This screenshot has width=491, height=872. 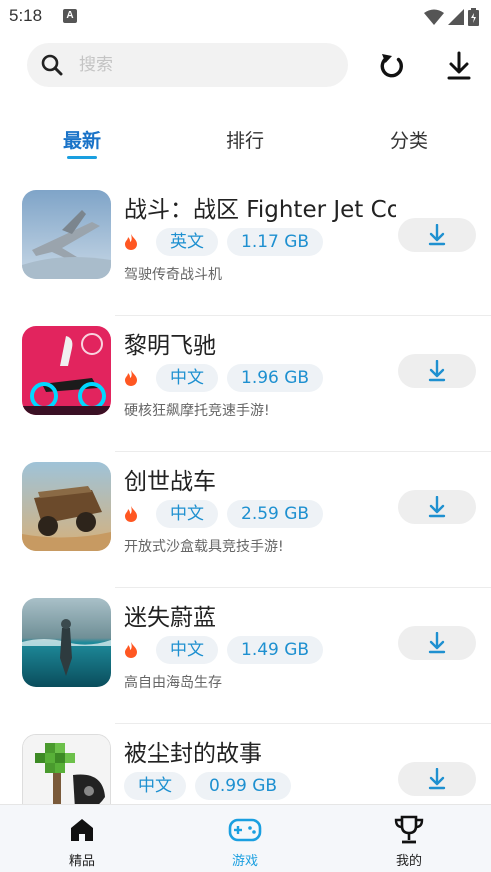 I want to click on nav-label: 精品, so click(x=81, y=861).